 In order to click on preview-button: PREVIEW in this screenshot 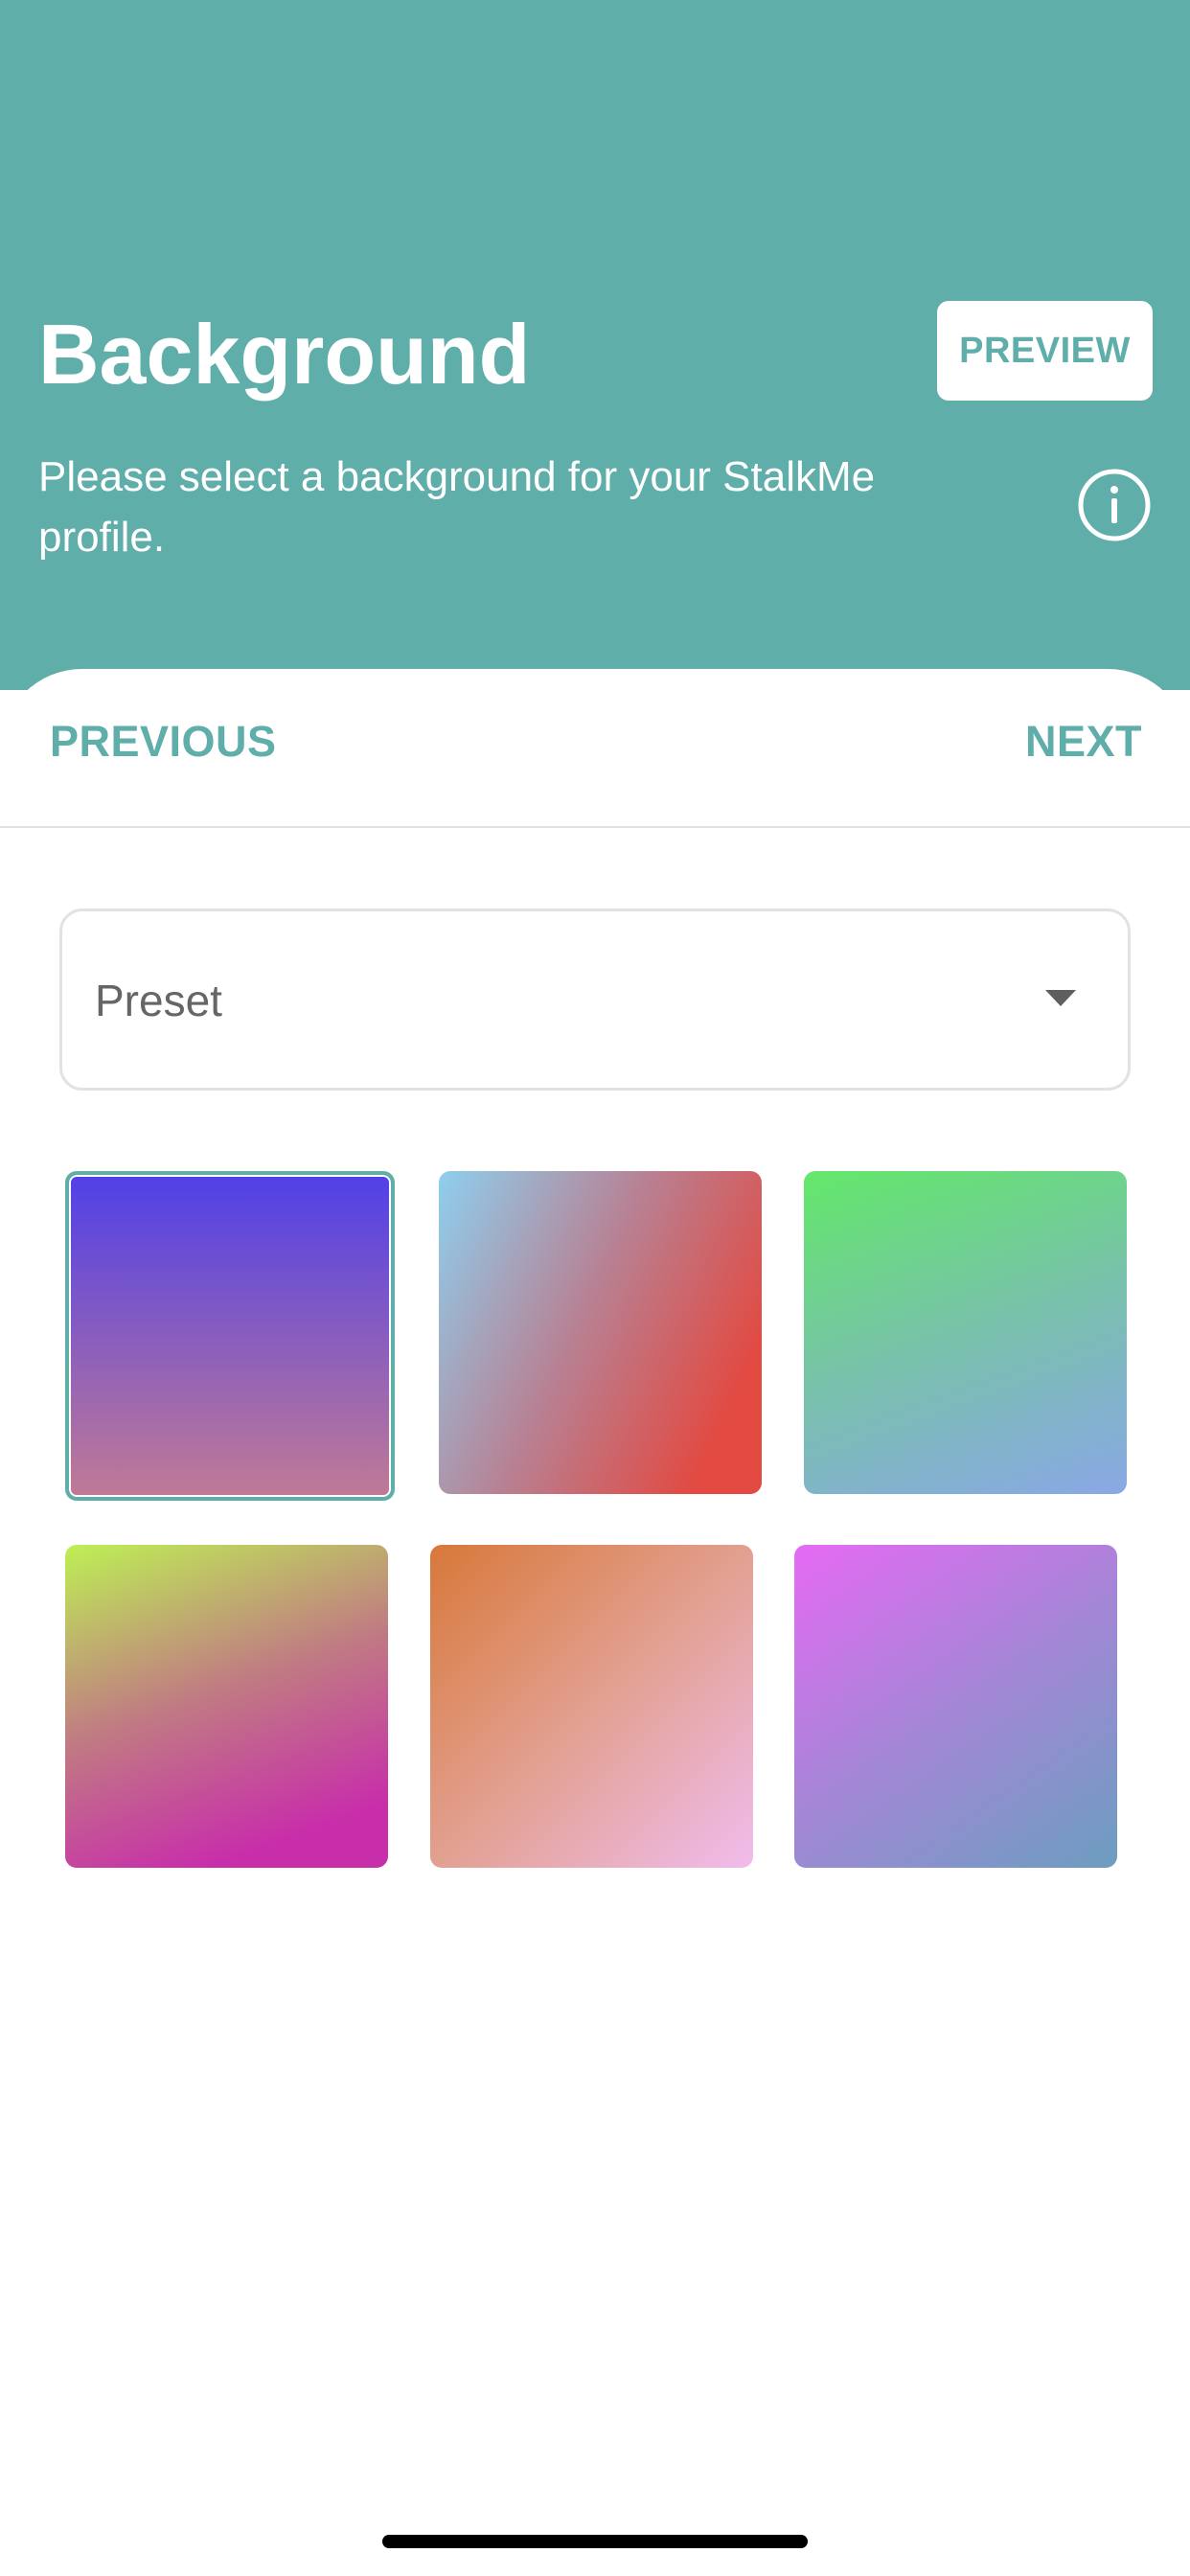, I will do `click(1045, 351)`.